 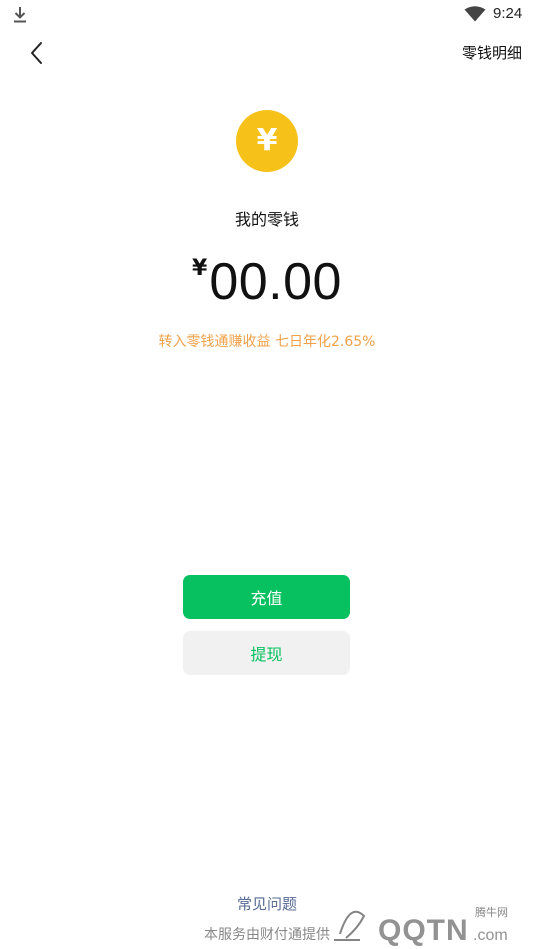 I want to click on status-time: 9:24, so click(x=508, y=13).